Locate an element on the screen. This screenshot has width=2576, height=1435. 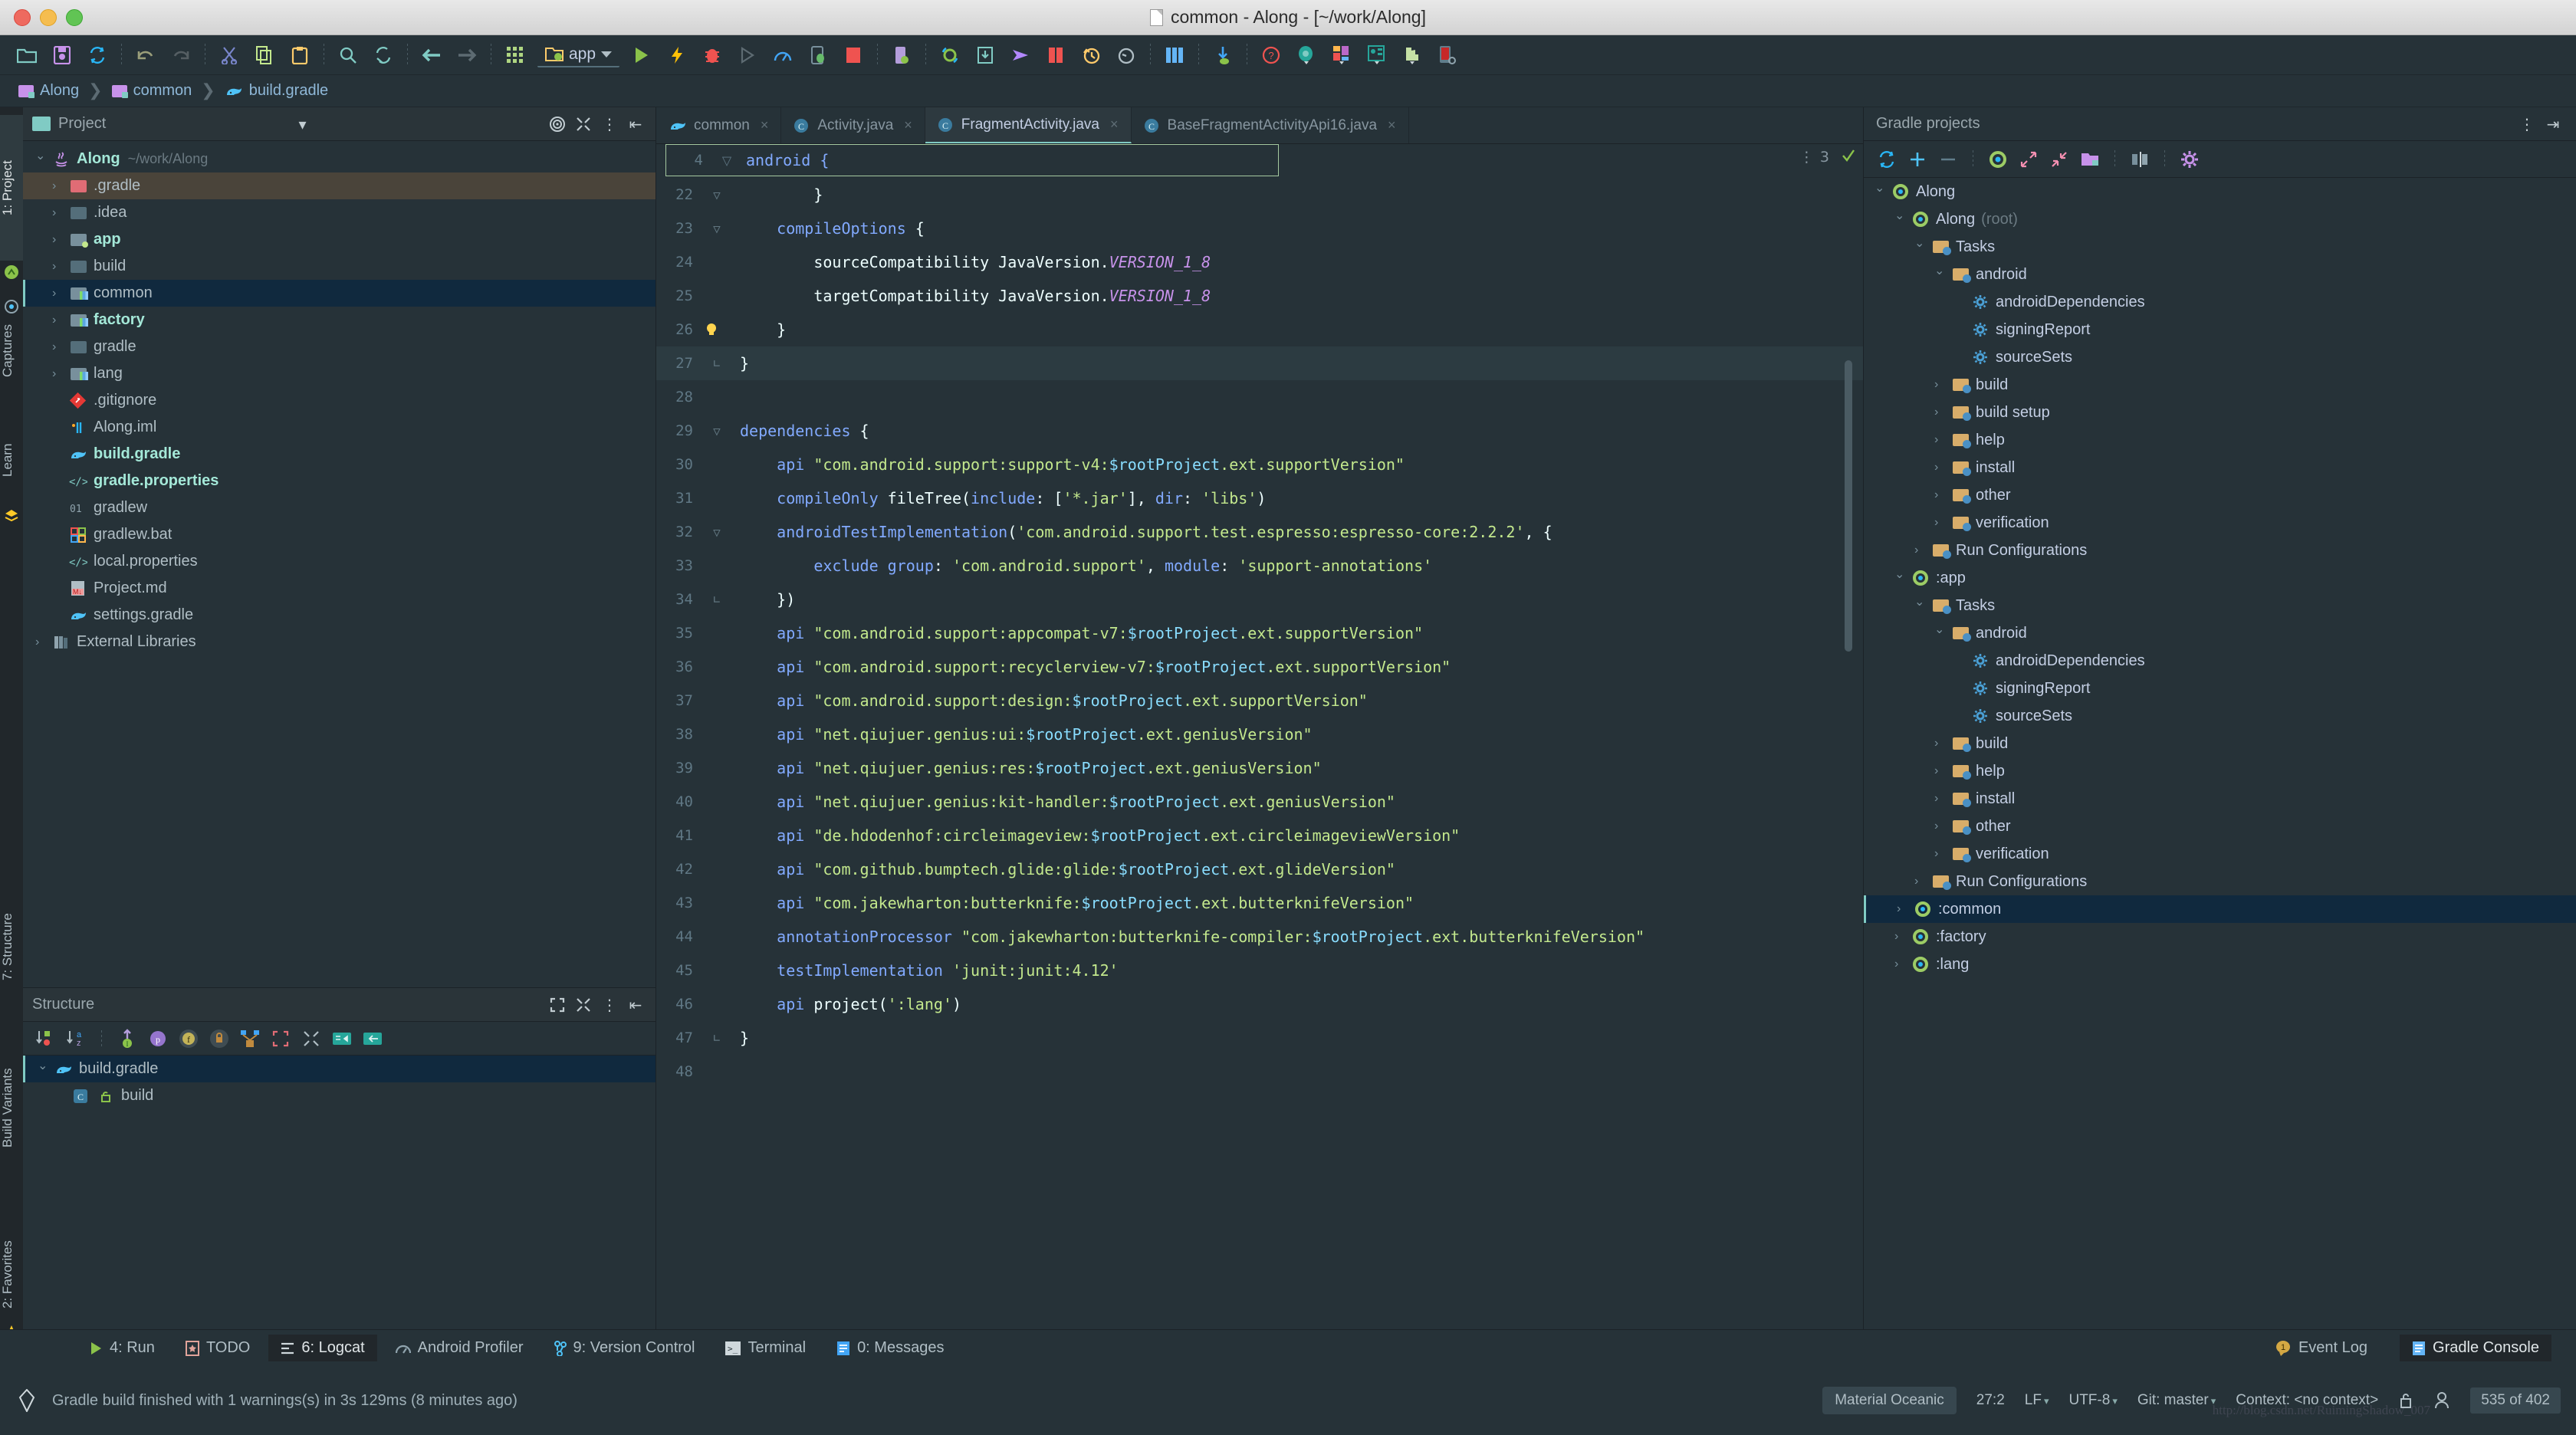
code-line: 28 is located at coordinates (1259, 397).